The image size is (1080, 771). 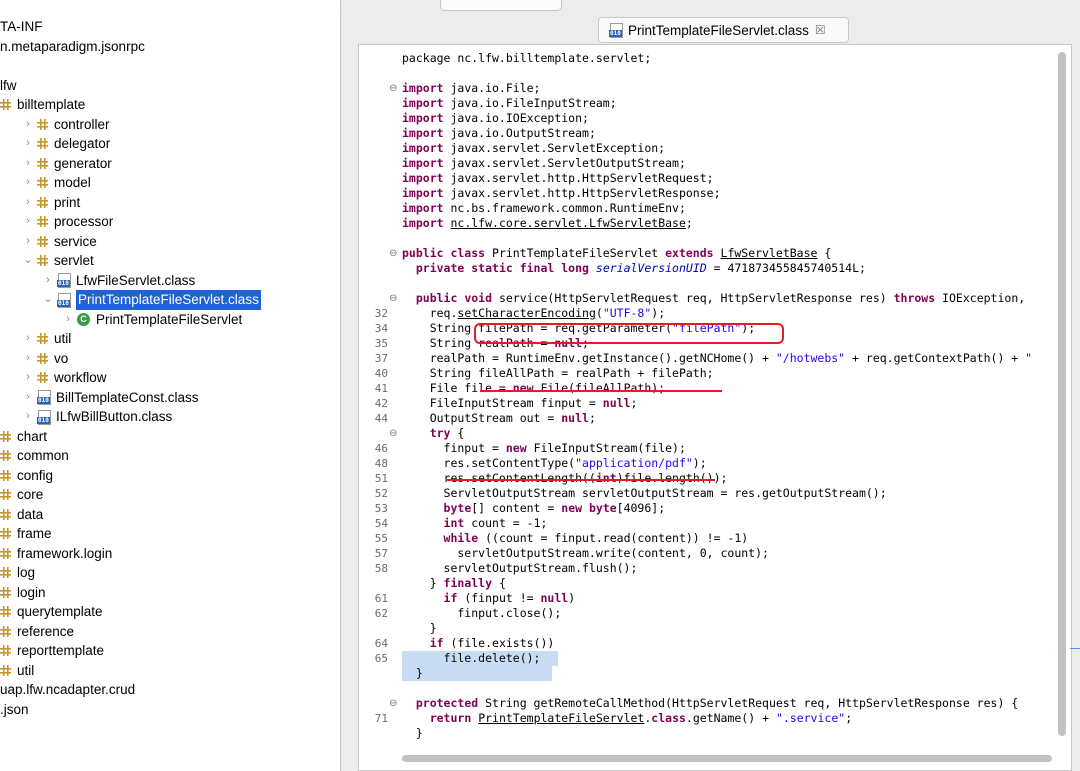 I want to click on code-line: import java.io.IOException;, so click(x=495, y=118).